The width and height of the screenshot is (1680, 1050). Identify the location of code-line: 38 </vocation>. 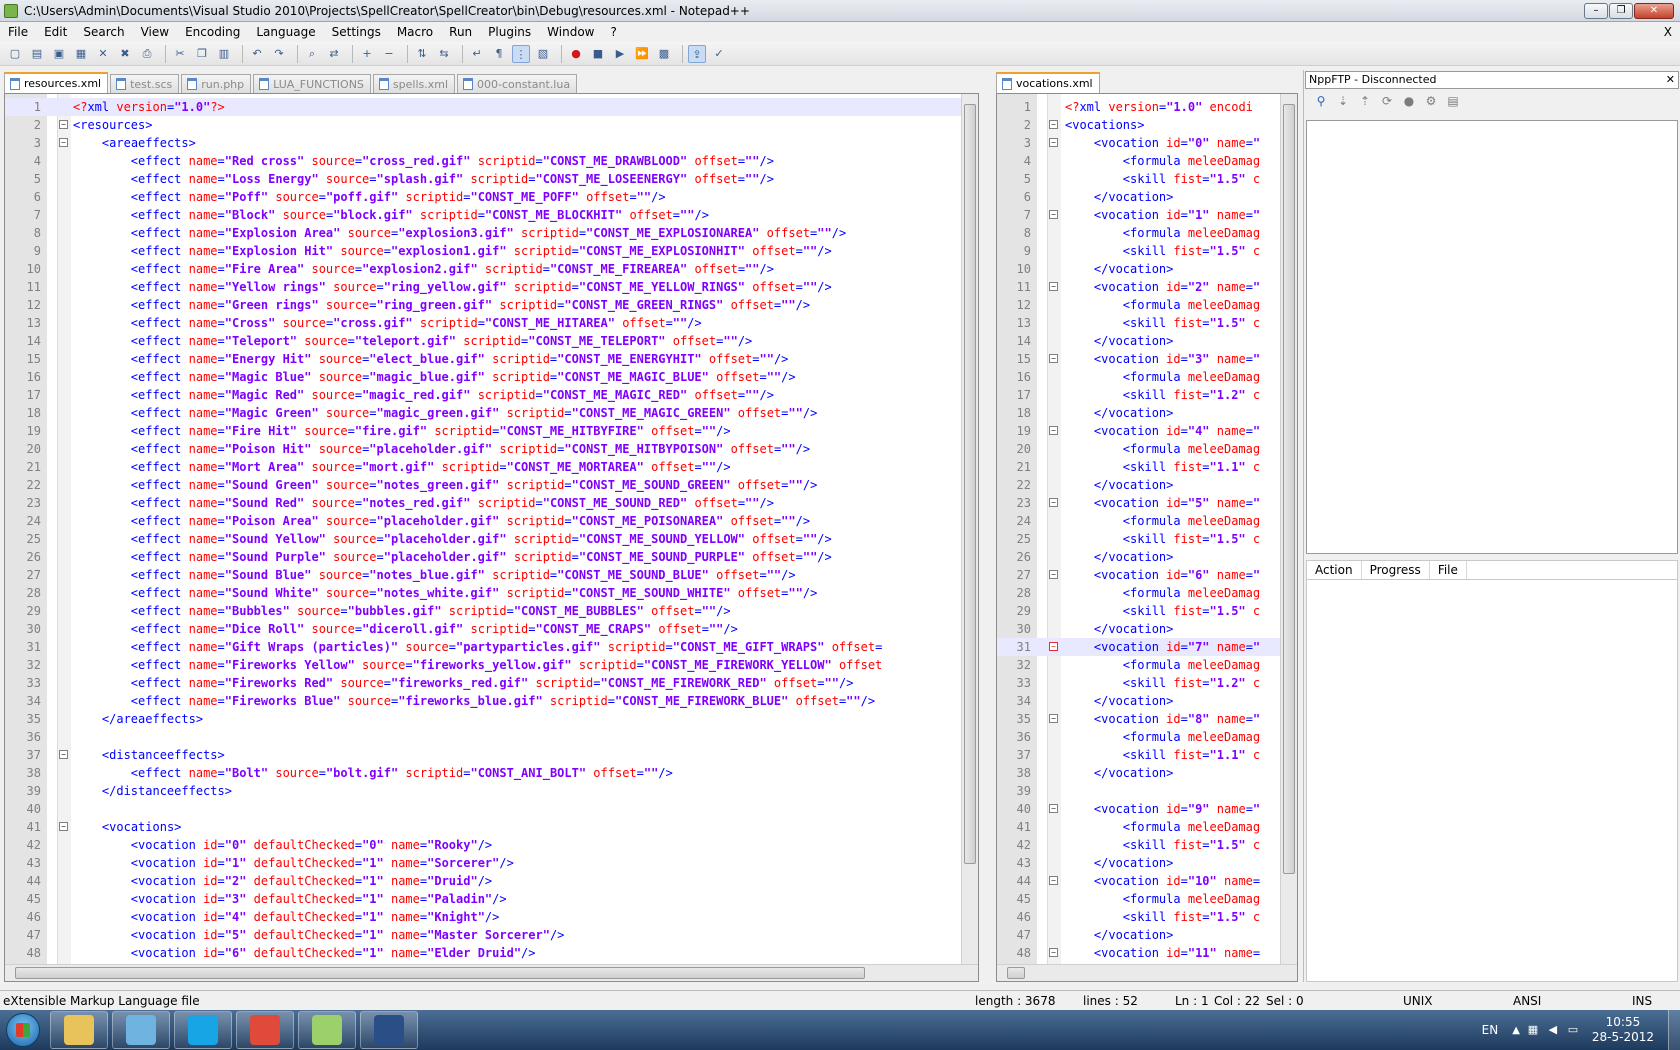
(1147, 773).